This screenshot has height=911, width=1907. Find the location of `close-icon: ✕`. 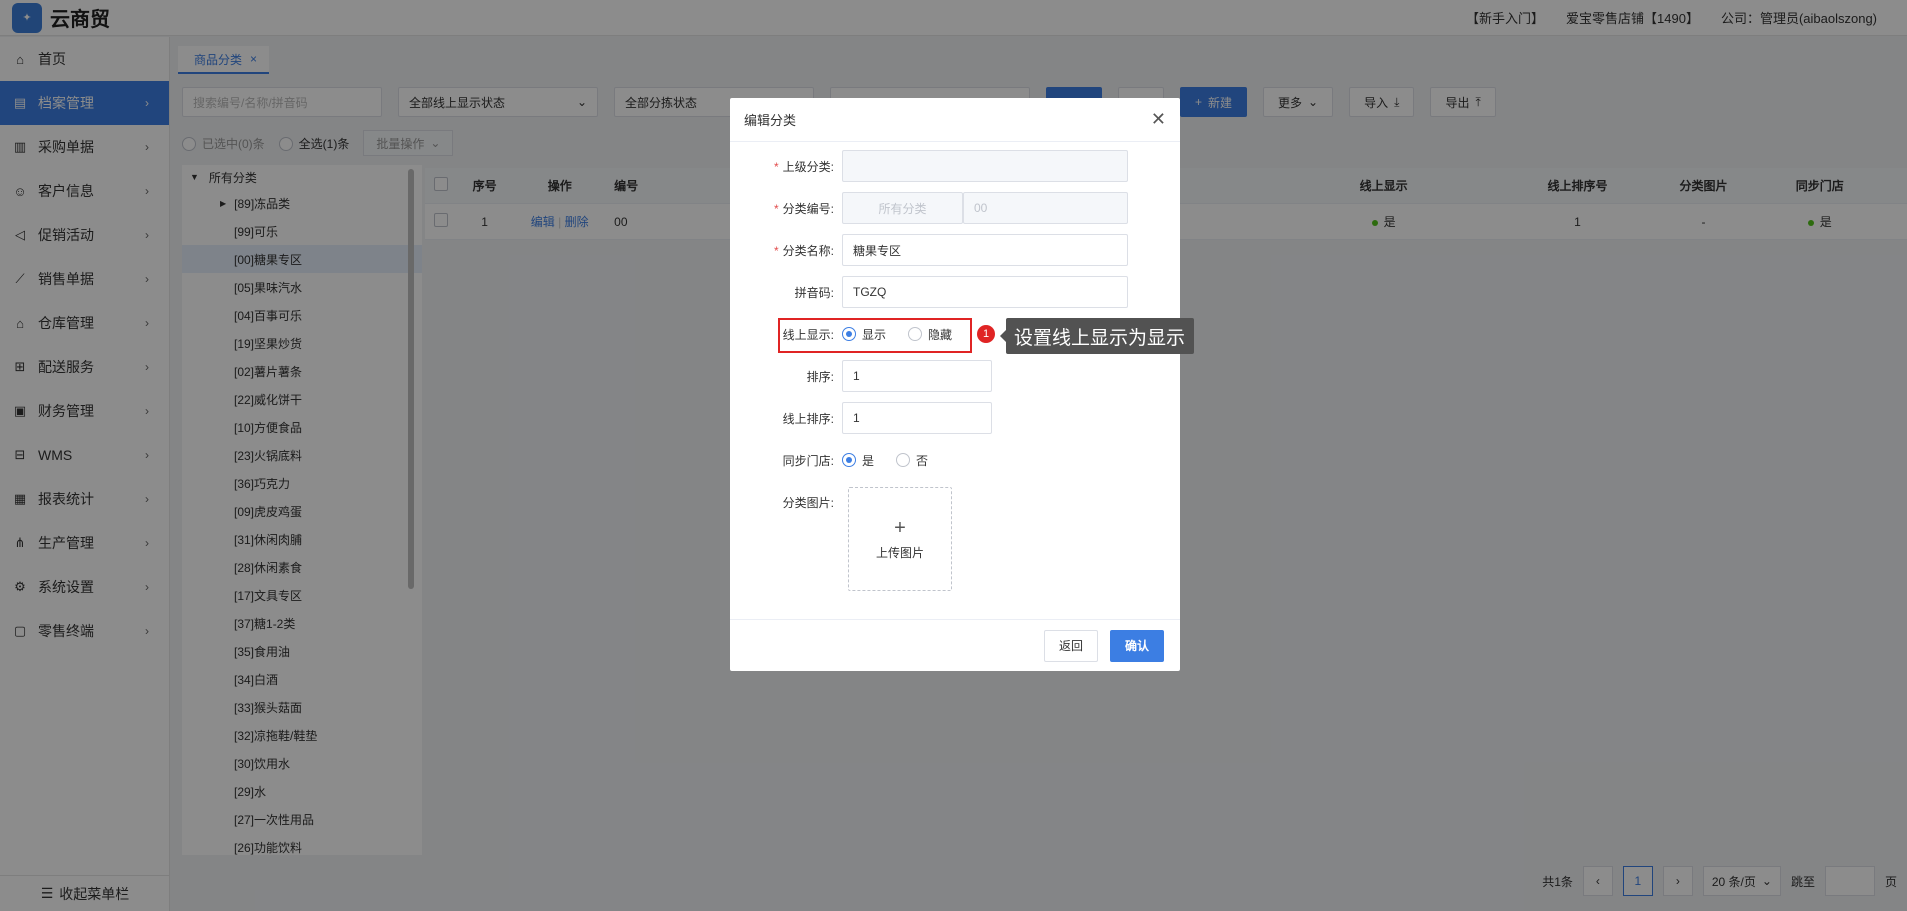

close-icon: ✕ is located at coordinates (1158, 119).